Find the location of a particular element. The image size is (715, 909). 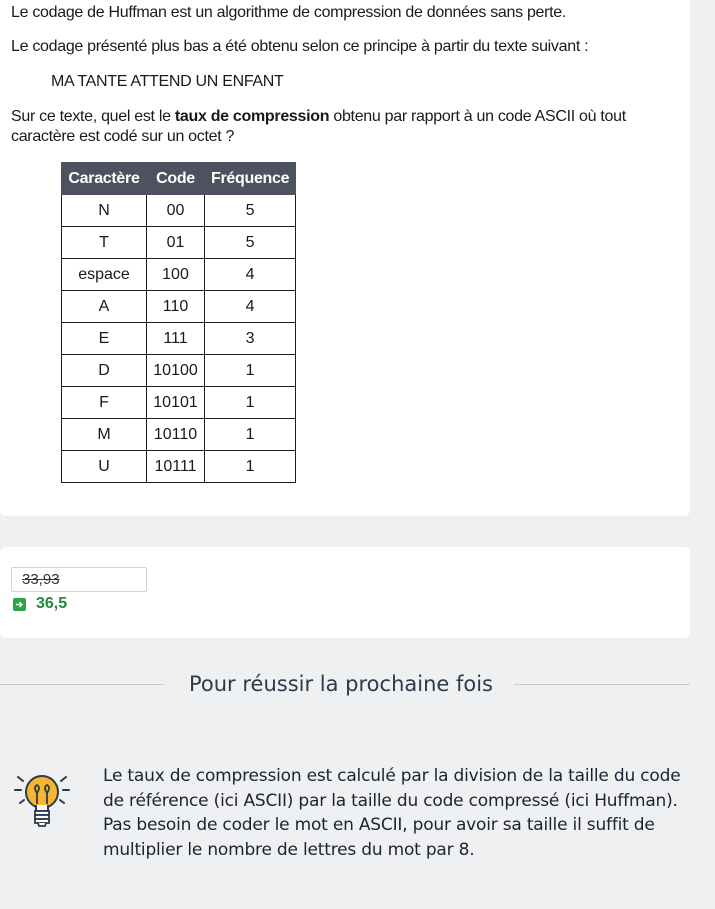

divider-left is located at coordinates (82, 684).